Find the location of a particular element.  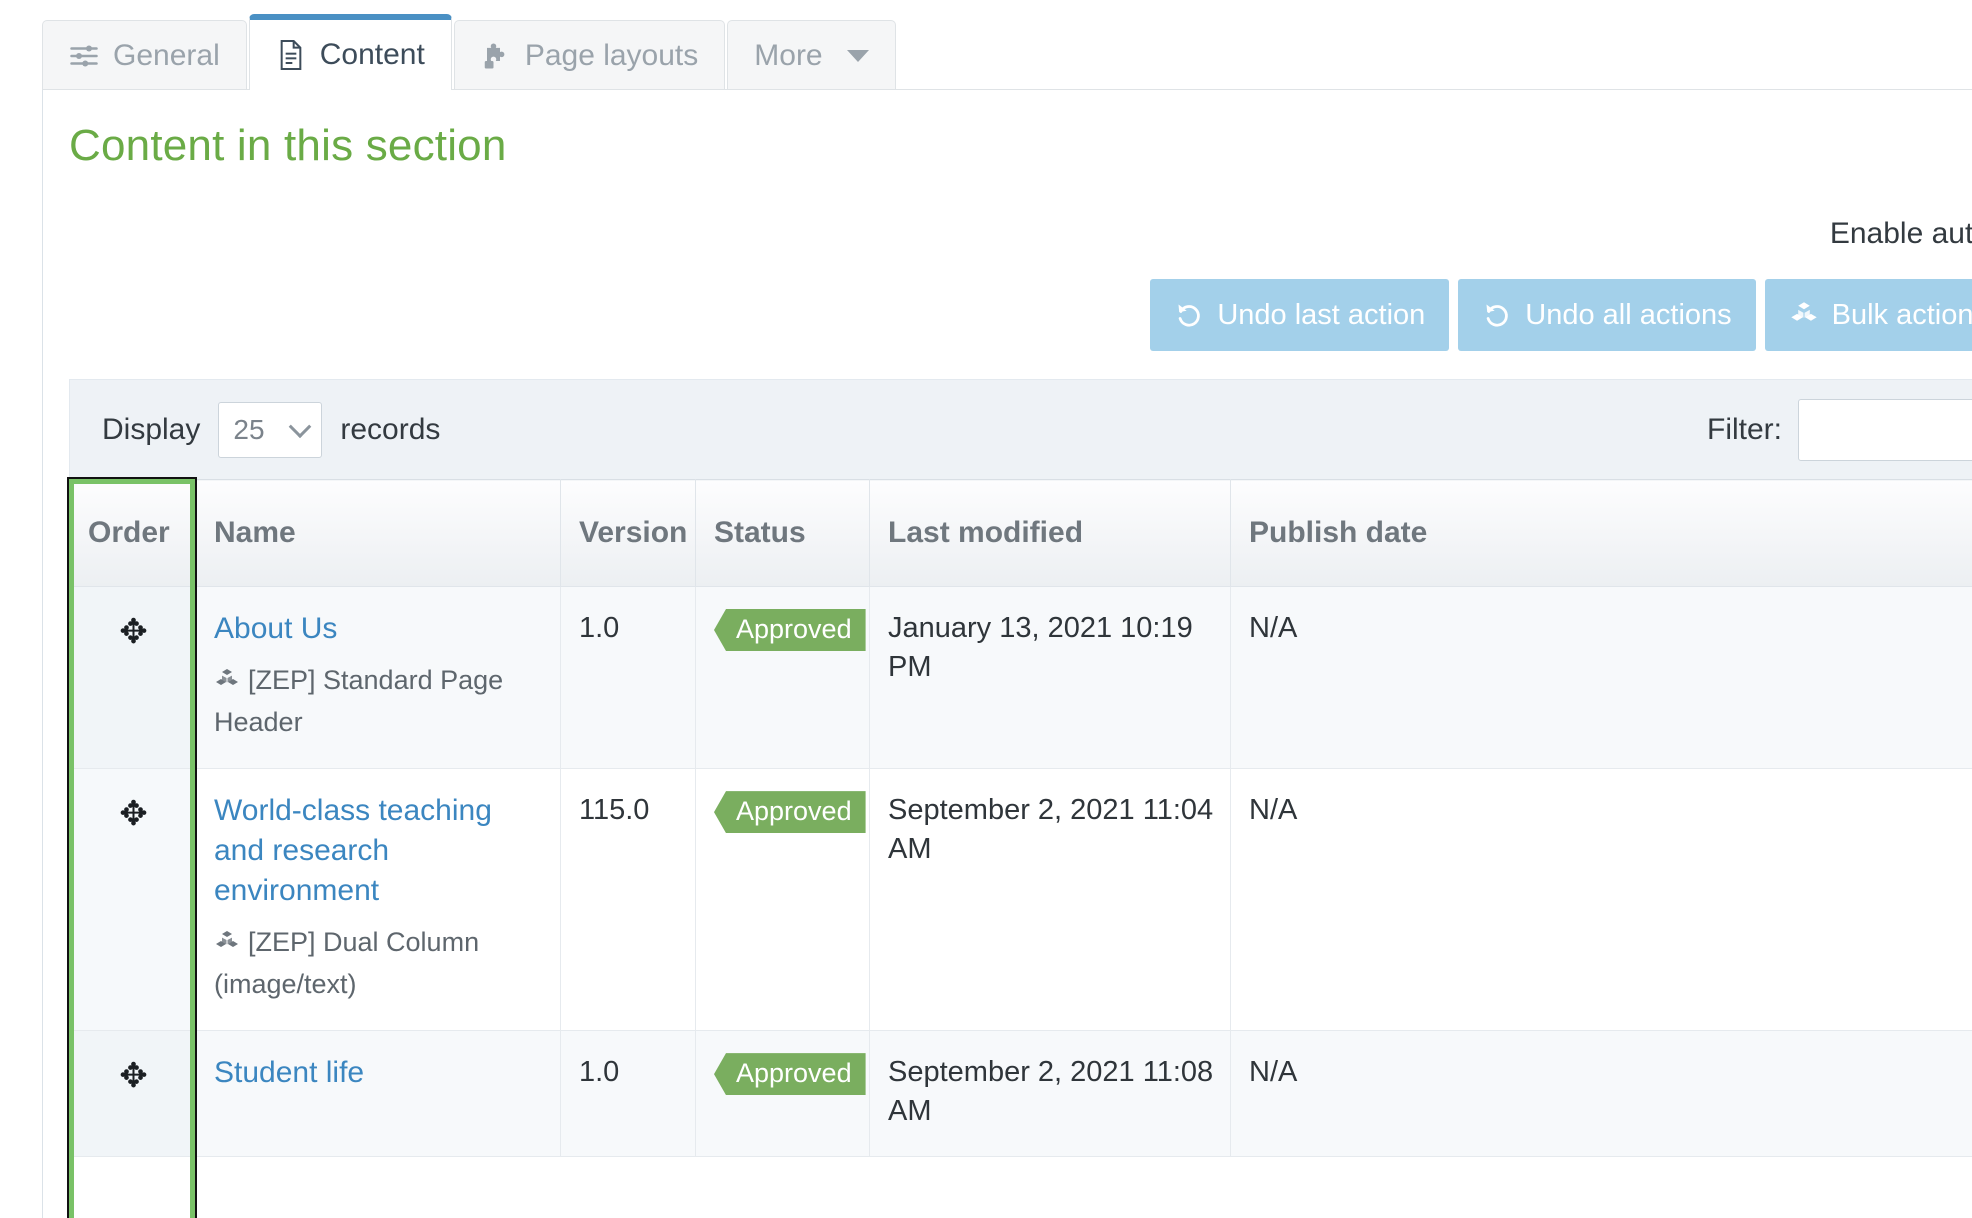

column-header-name: Name is located at coordinates (378, 533).